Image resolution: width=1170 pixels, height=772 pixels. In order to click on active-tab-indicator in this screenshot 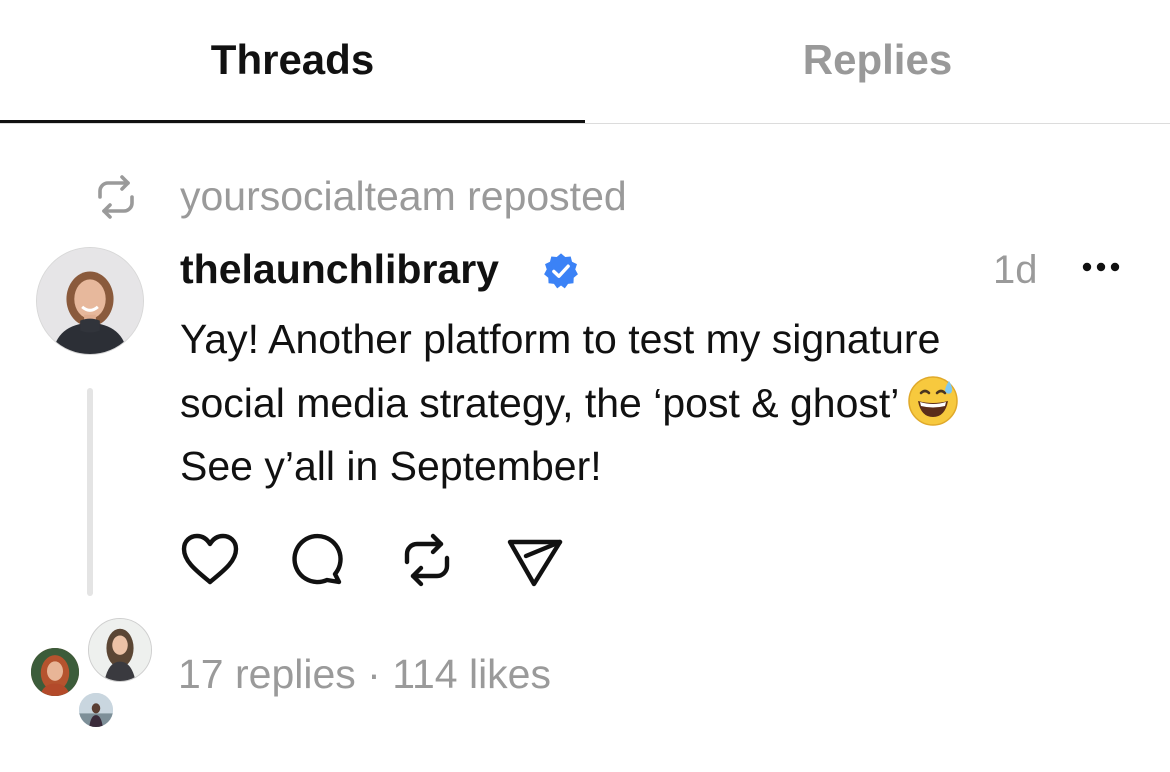, I will do `click(292, 121)`.